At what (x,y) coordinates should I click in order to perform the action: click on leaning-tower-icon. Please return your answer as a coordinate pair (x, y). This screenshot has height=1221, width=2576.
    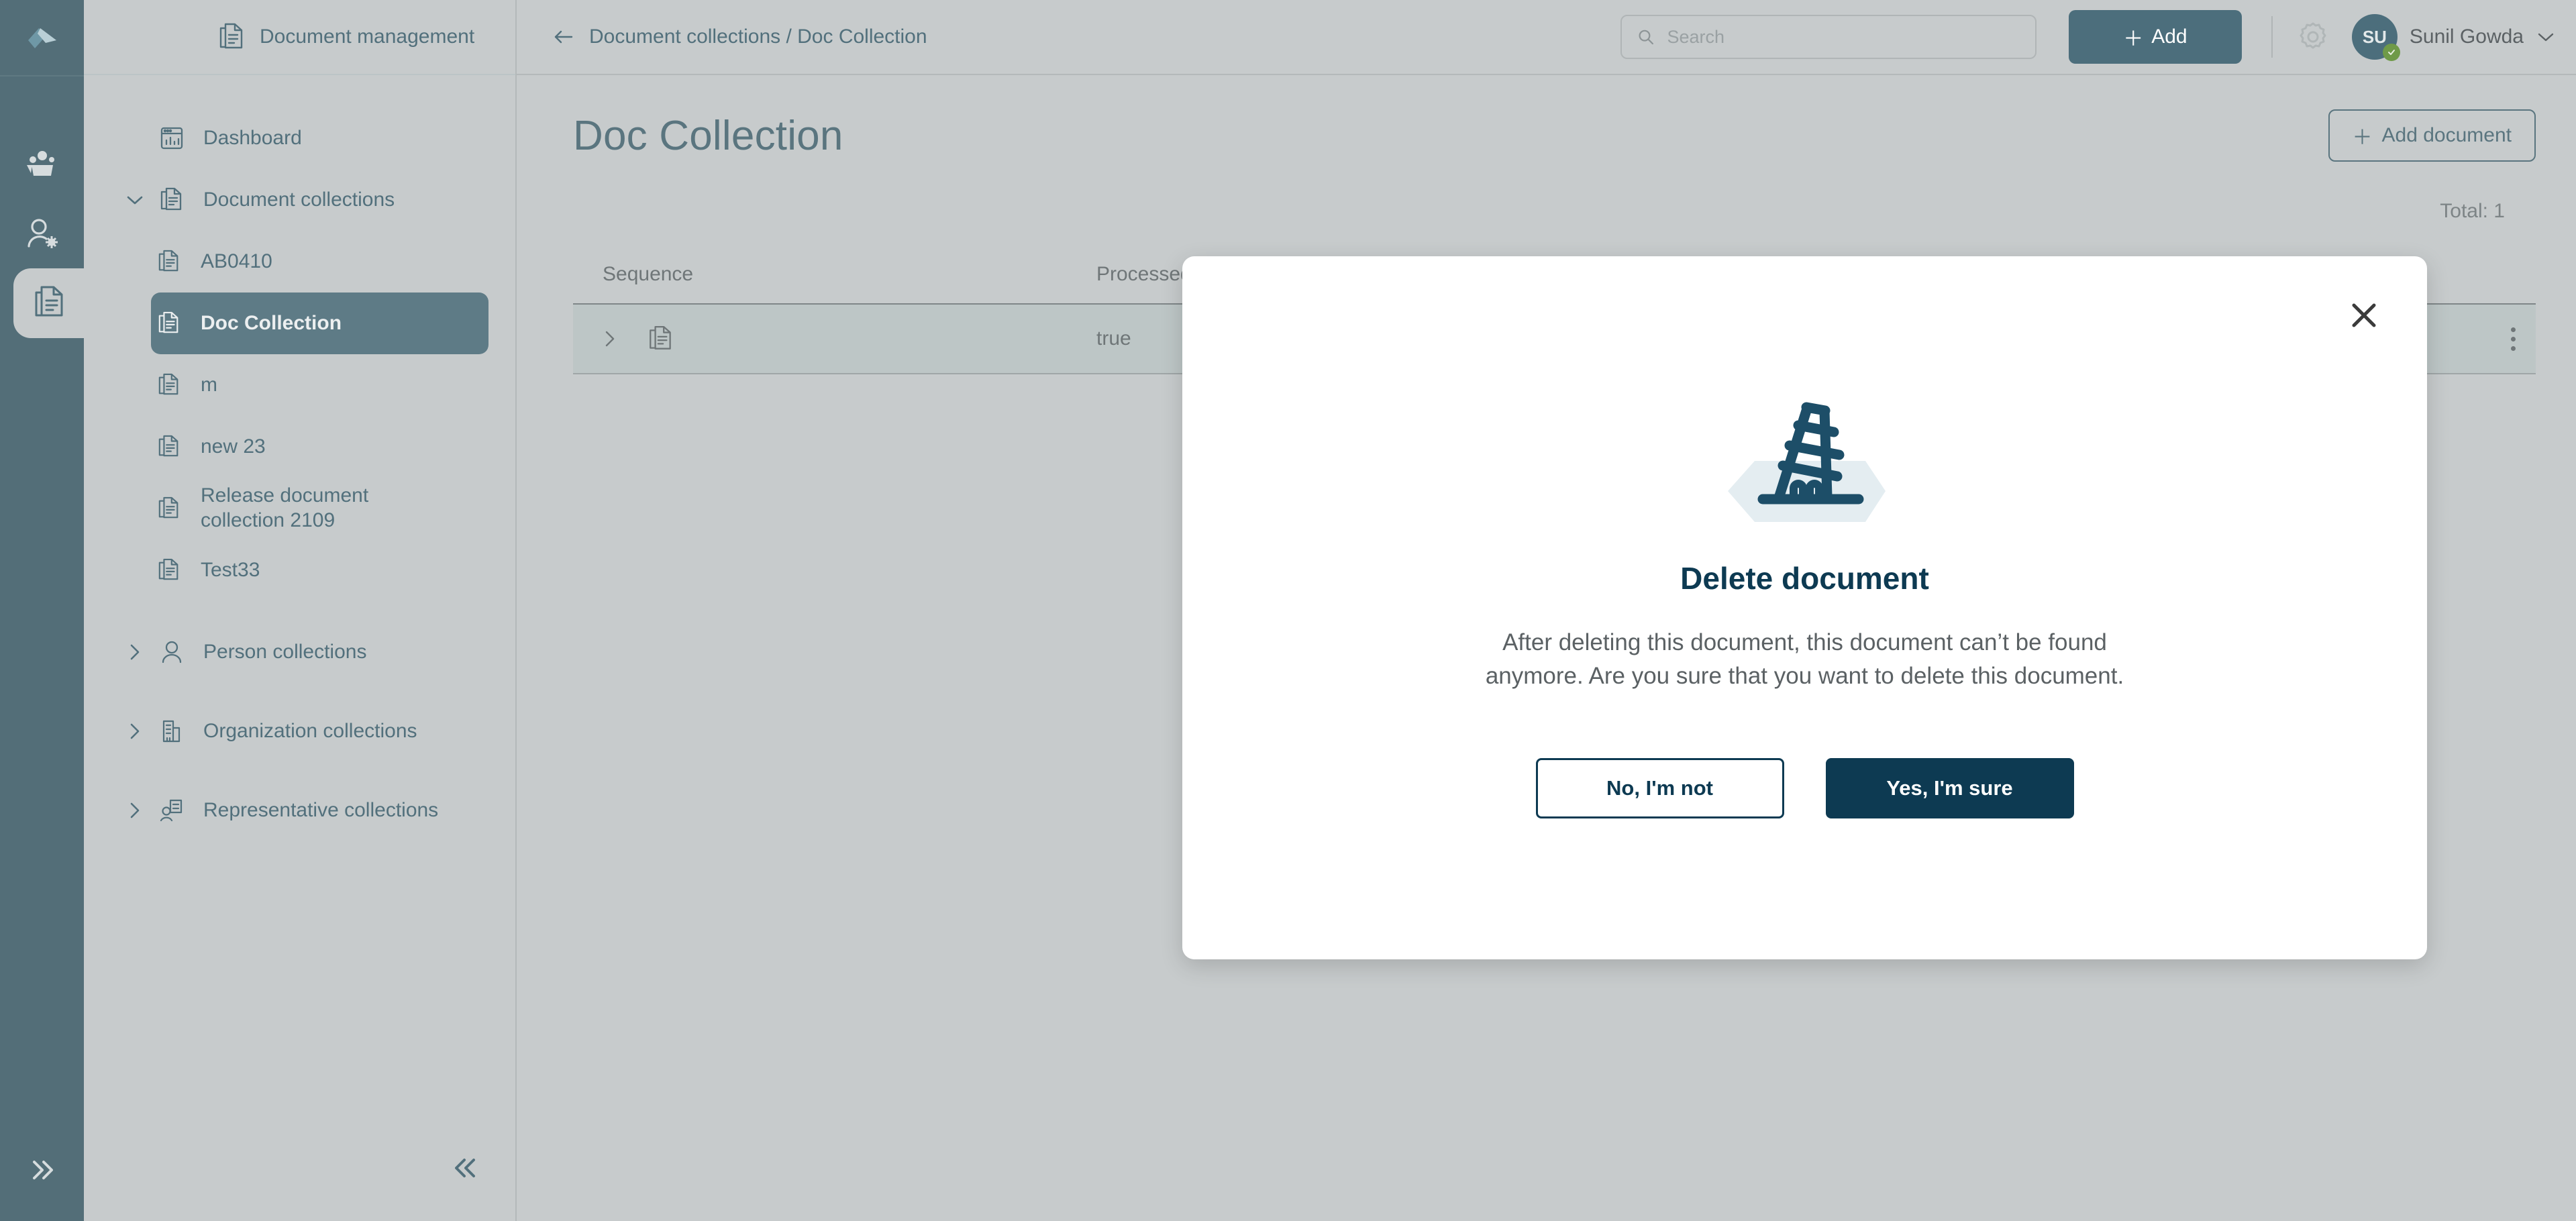
    Looking at the image, I should click on (1806, 462).